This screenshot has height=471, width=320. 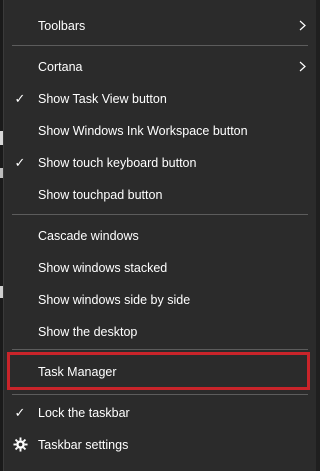 What do you see at coordinates (84, 413) in the screenshot?
I see `menu-item-label: Lock the taskbar` at bounding box center [84, 413].